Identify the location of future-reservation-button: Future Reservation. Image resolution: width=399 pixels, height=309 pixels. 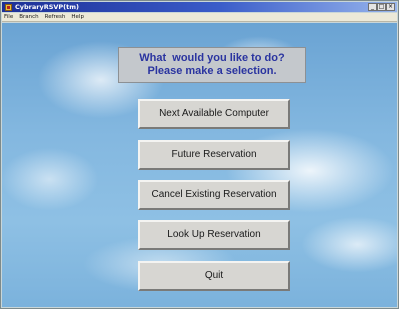
(214, 155).